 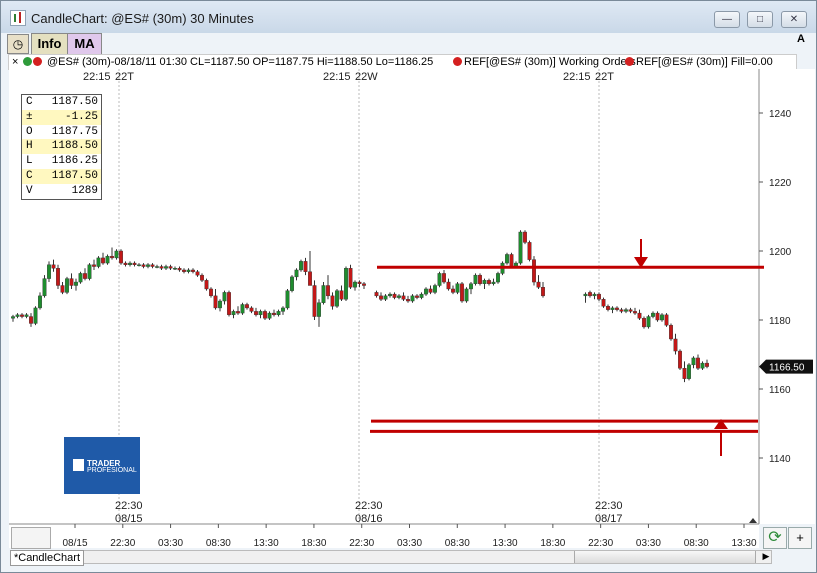 I want to click on refresh-icon: ⟳, so click(x=775, y=538).